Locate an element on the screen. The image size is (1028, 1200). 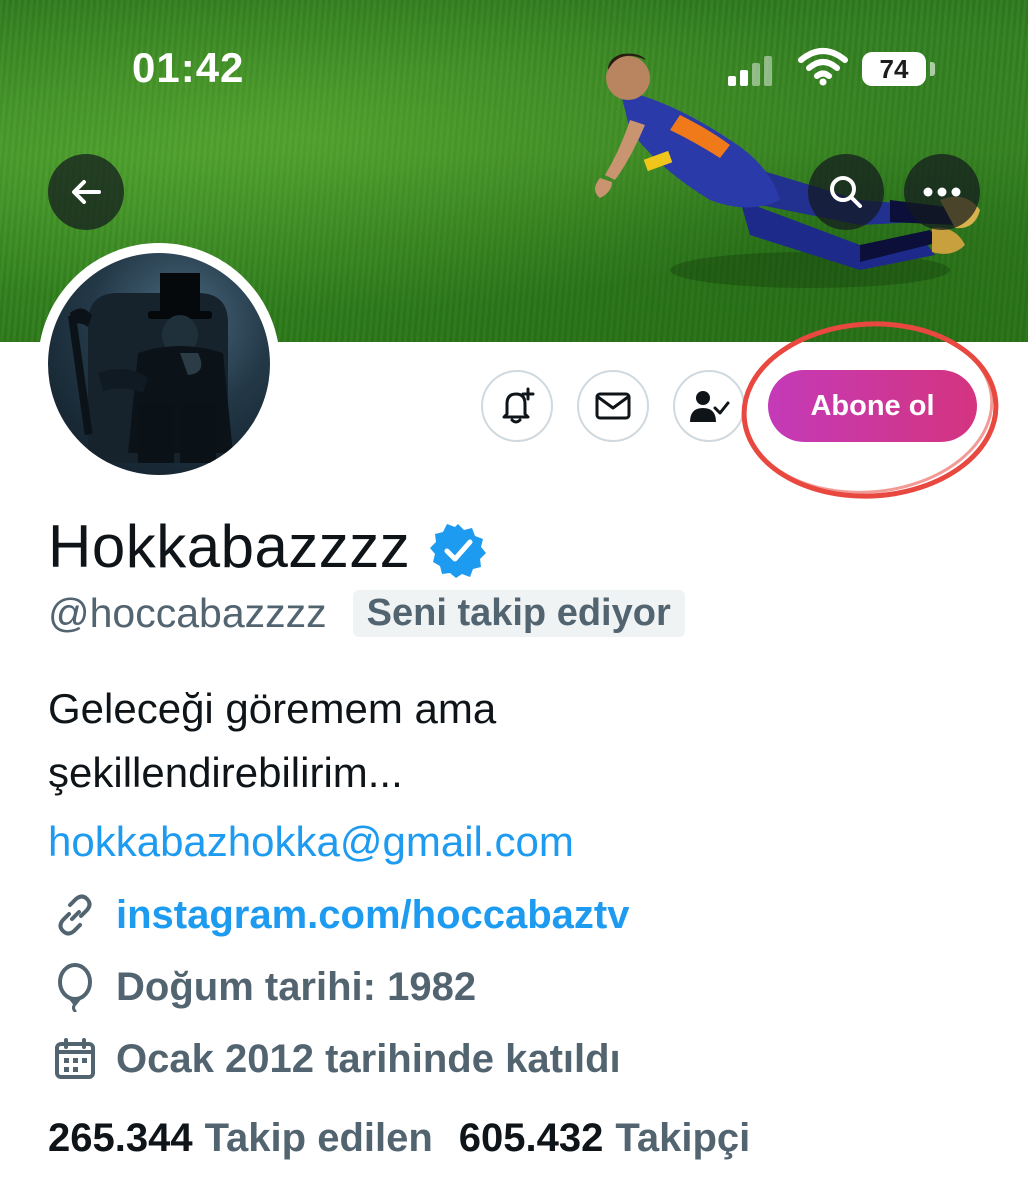
person-check-icon is located at coordinates (710, 406).